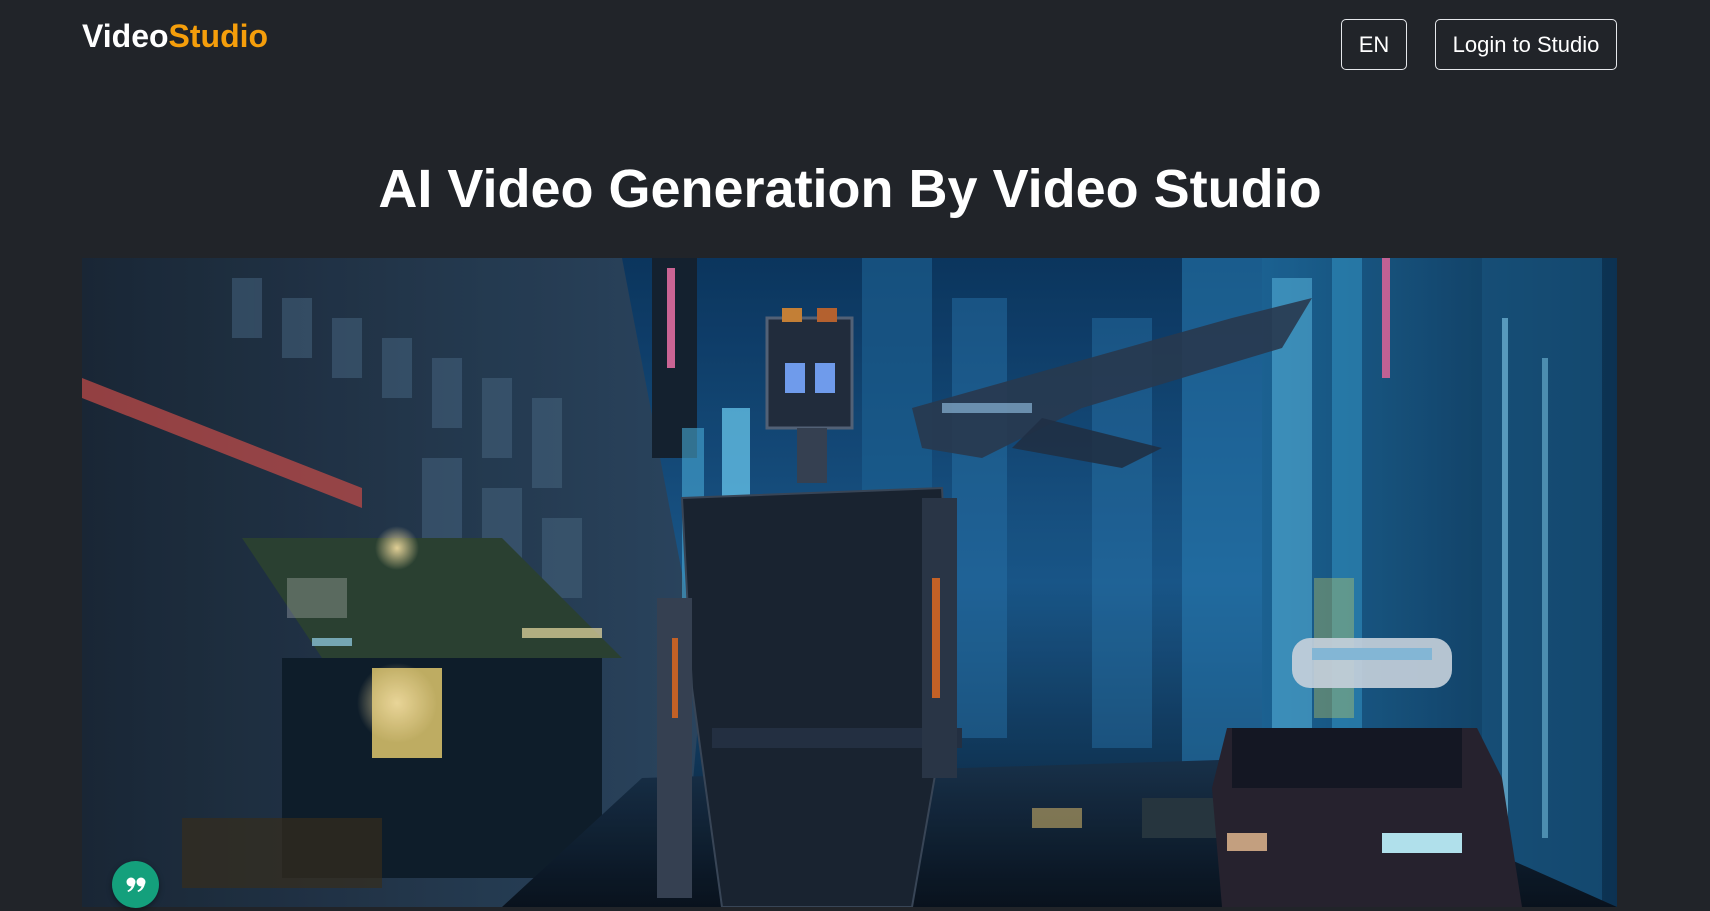 The height and width of the screenshot is (911, 1710). What do you see at coordinates (850, 189) in the screenshot?
I see `hero-title: AI Video Generation By Video Studio` at bounding box center [850, 189].